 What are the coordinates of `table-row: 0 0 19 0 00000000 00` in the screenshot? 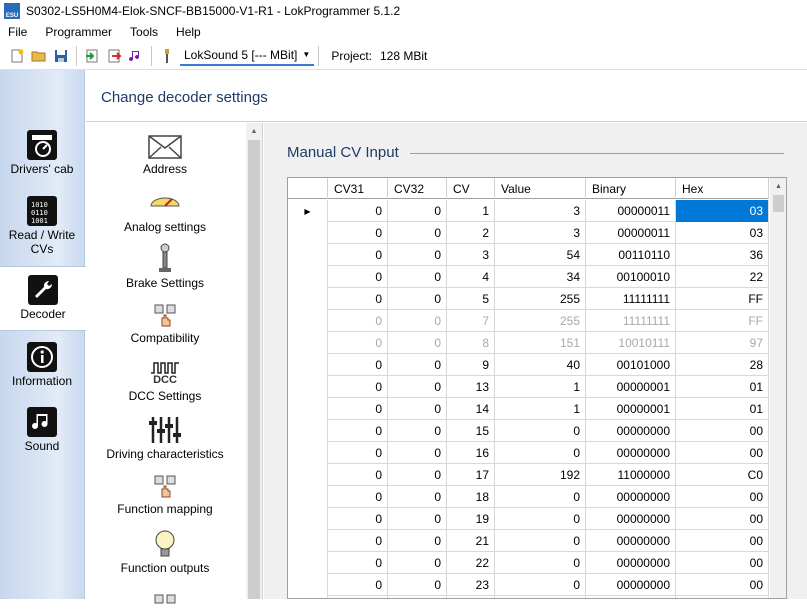 It's located at (528, 519).